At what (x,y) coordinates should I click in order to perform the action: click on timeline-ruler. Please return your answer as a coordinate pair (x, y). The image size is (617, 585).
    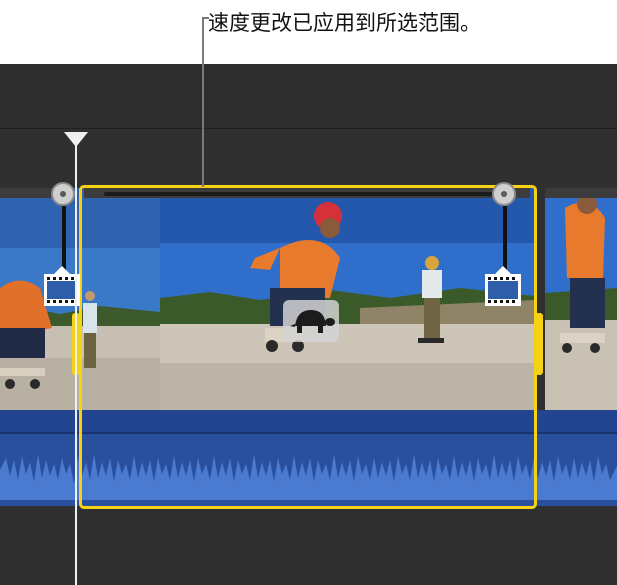
    Looking at the image, I should click on (308, 96).